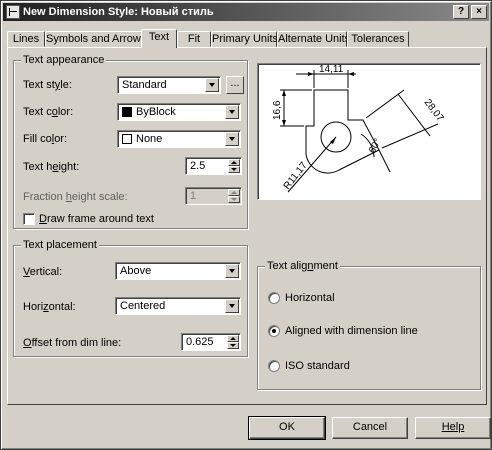 The image size is (492, 450). Describe the element at coordinates (277, 110) in the screenshot. I see `dim-left-text: 16,6` at that location.